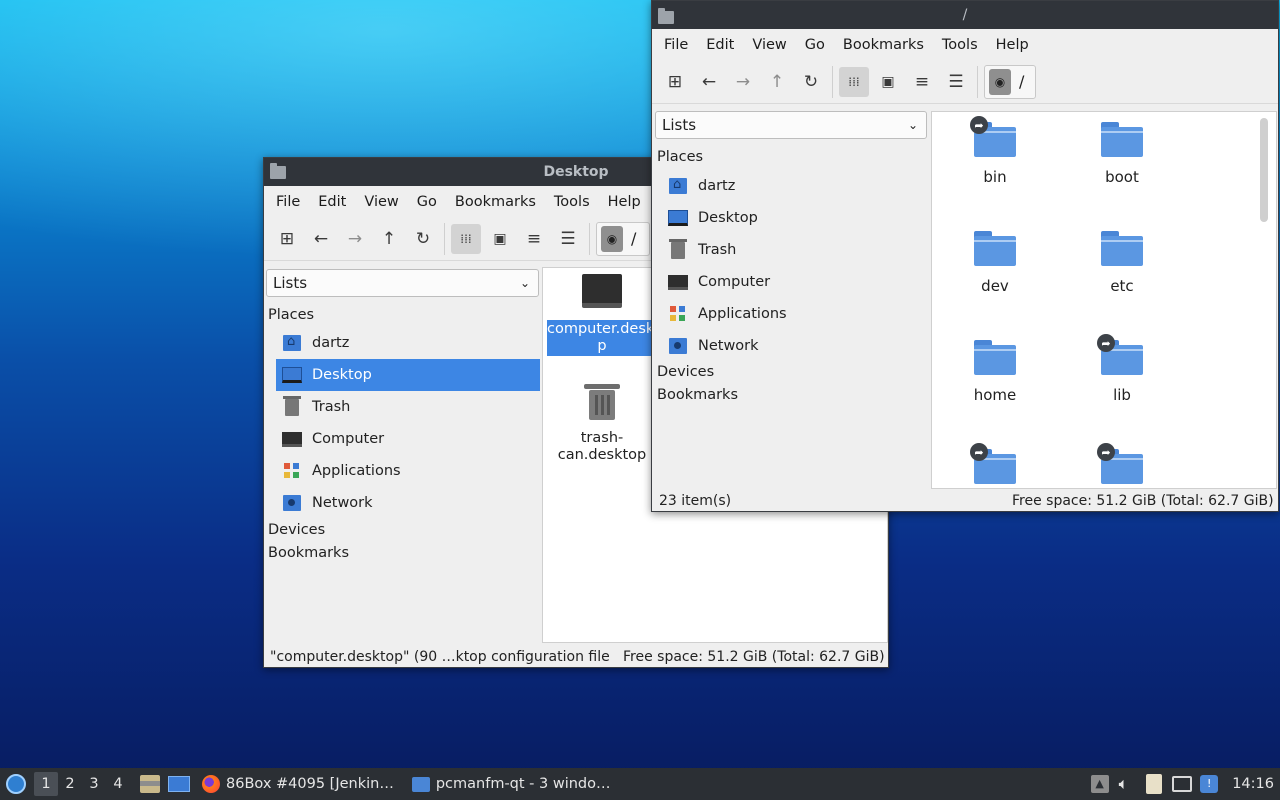  I want to click on quicklaunch-file-manager, so click(150, 784).